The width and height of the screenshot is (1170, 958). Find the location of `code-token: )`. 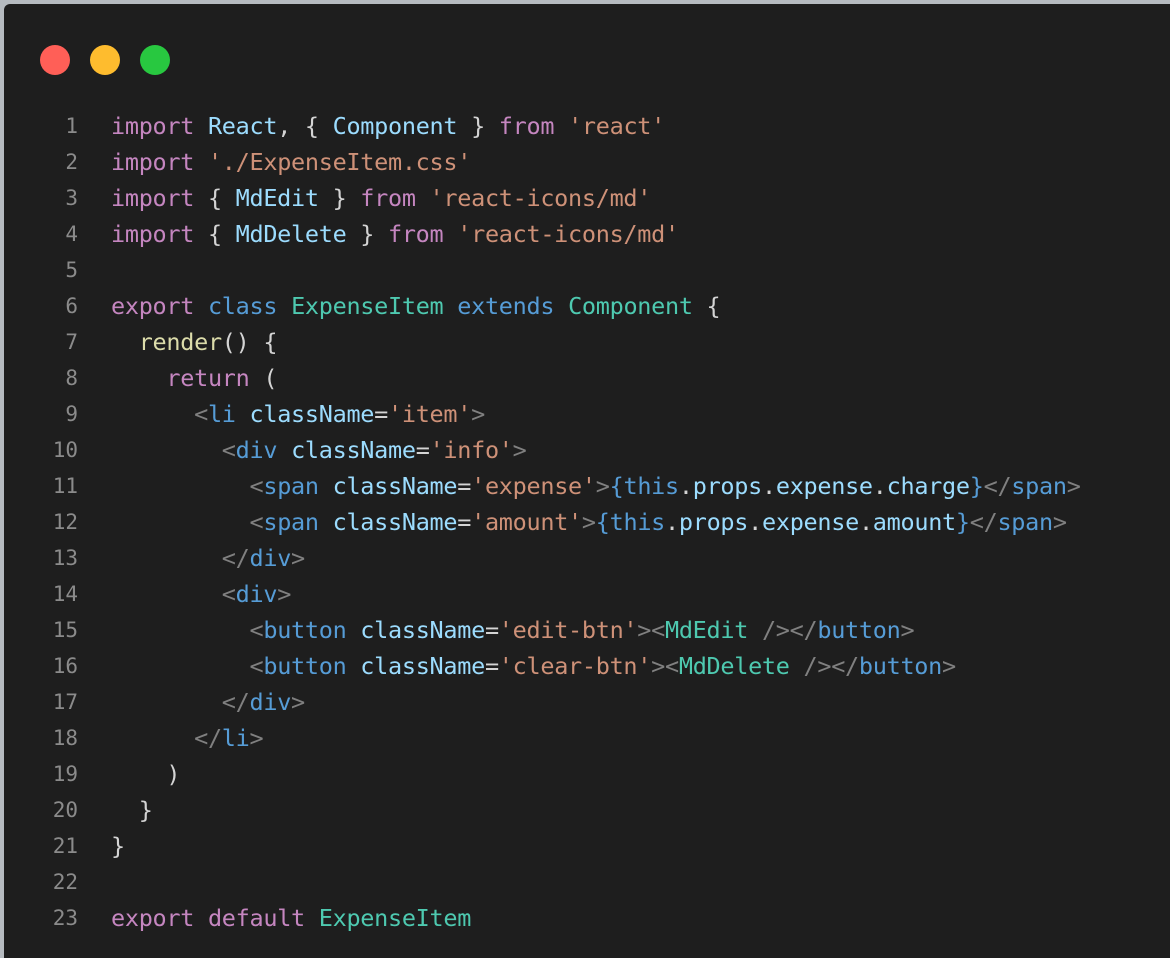

code-token: ) is located at coordinates (146, 774).